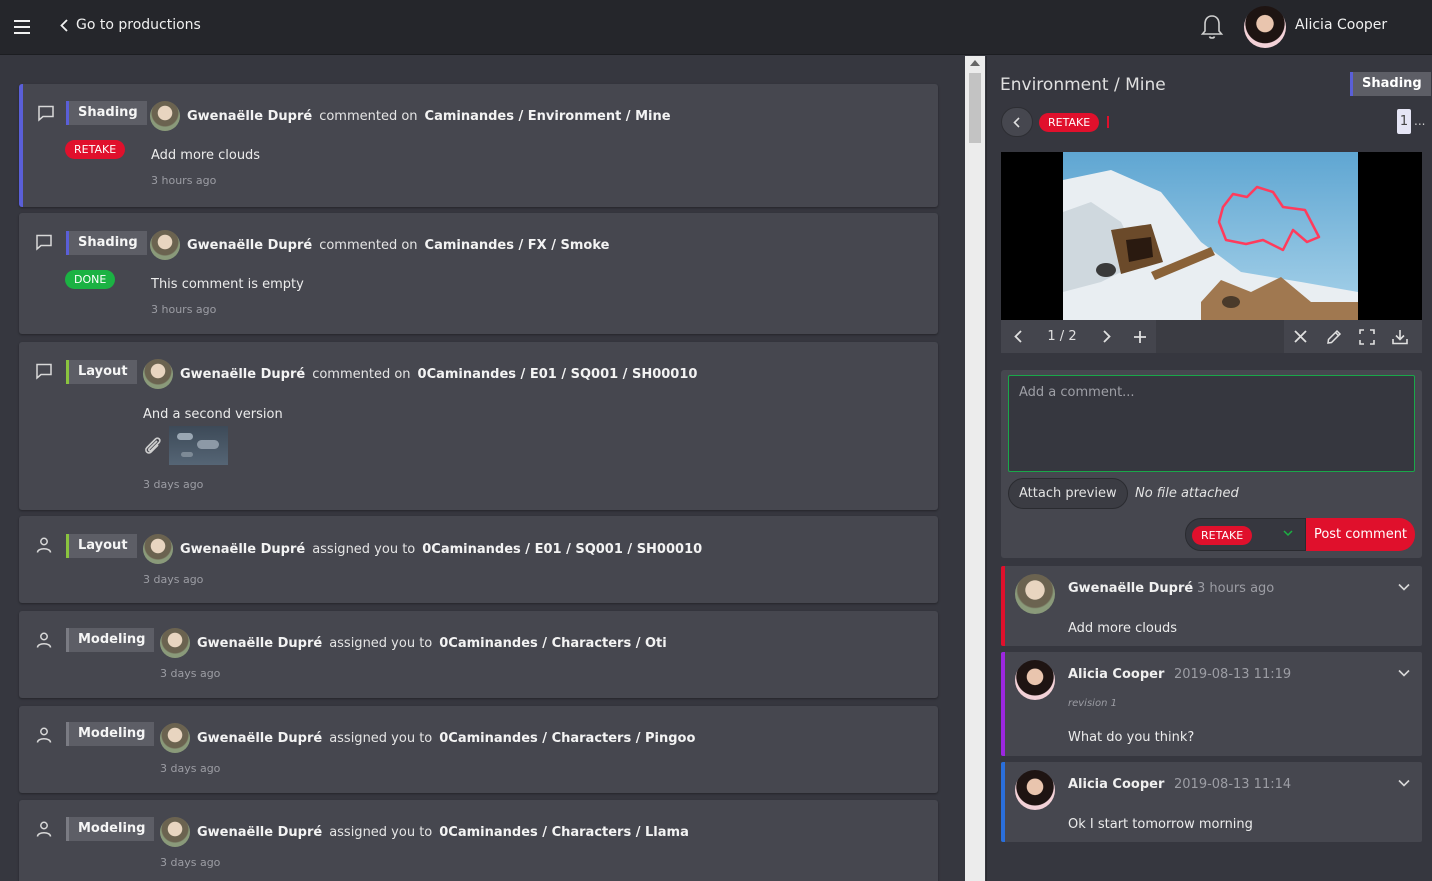 The image size is (1432, 881). I want to click on revision-label: revision 1, so click(1092, 703).